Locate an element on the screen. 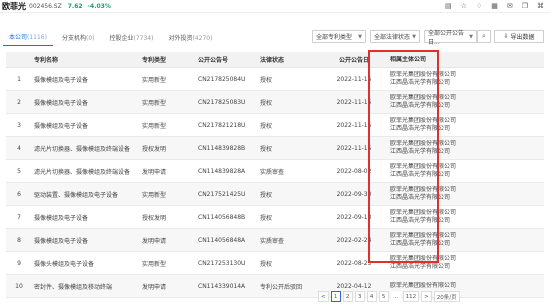  export-button: ⇩ 导出数据 is located at coordinates (519, 36).